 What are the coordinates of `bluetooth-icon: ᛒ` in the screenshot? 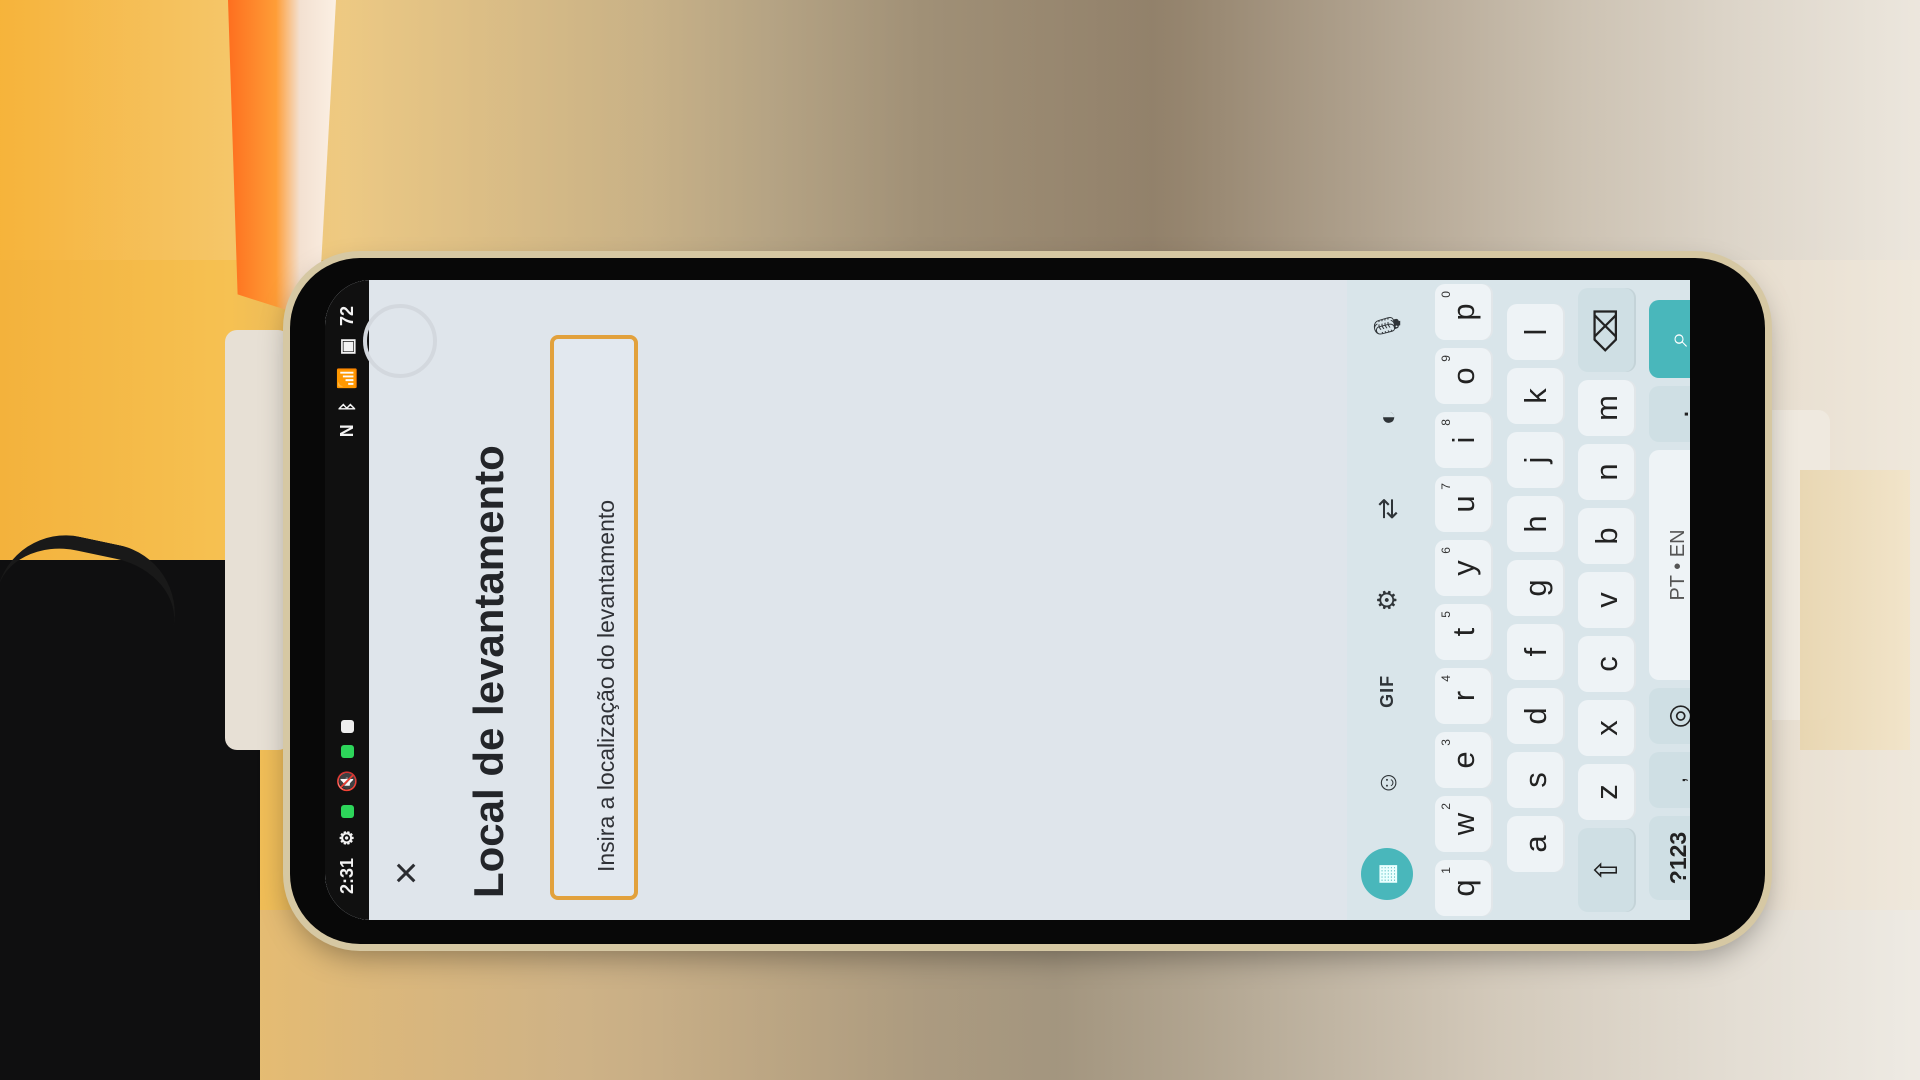 It's located at (346, 407).